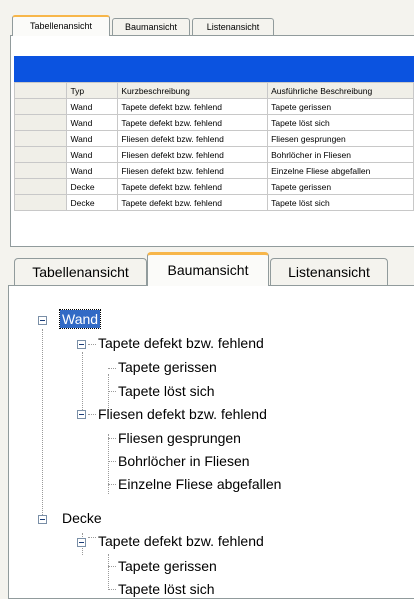 This screenshot has height=599, width=414. Describe the element at coordinates (42, 320) in the screenshot. I see `collapse-wand-icon` at that location.